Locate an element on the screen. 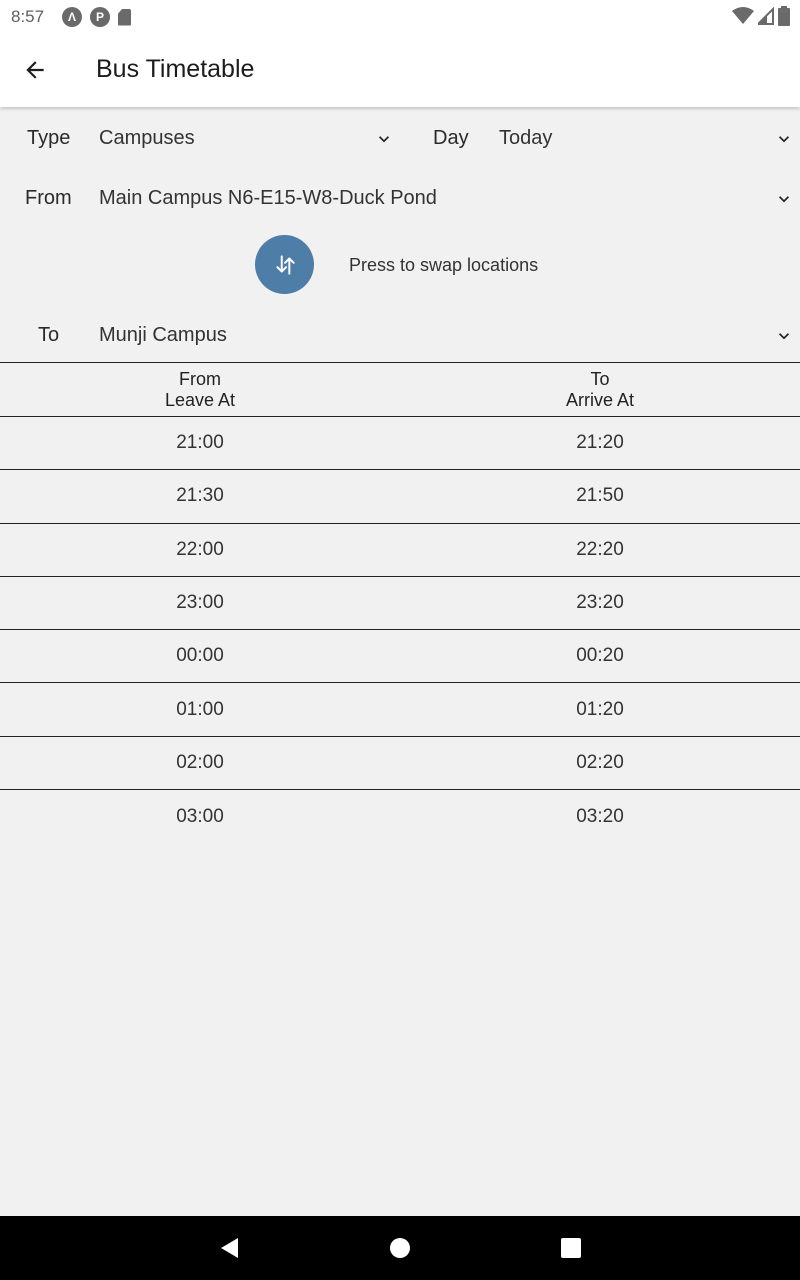 The width and height of the screenshot is (800, 1280). to-label: To is located at coordinates (49, 335).